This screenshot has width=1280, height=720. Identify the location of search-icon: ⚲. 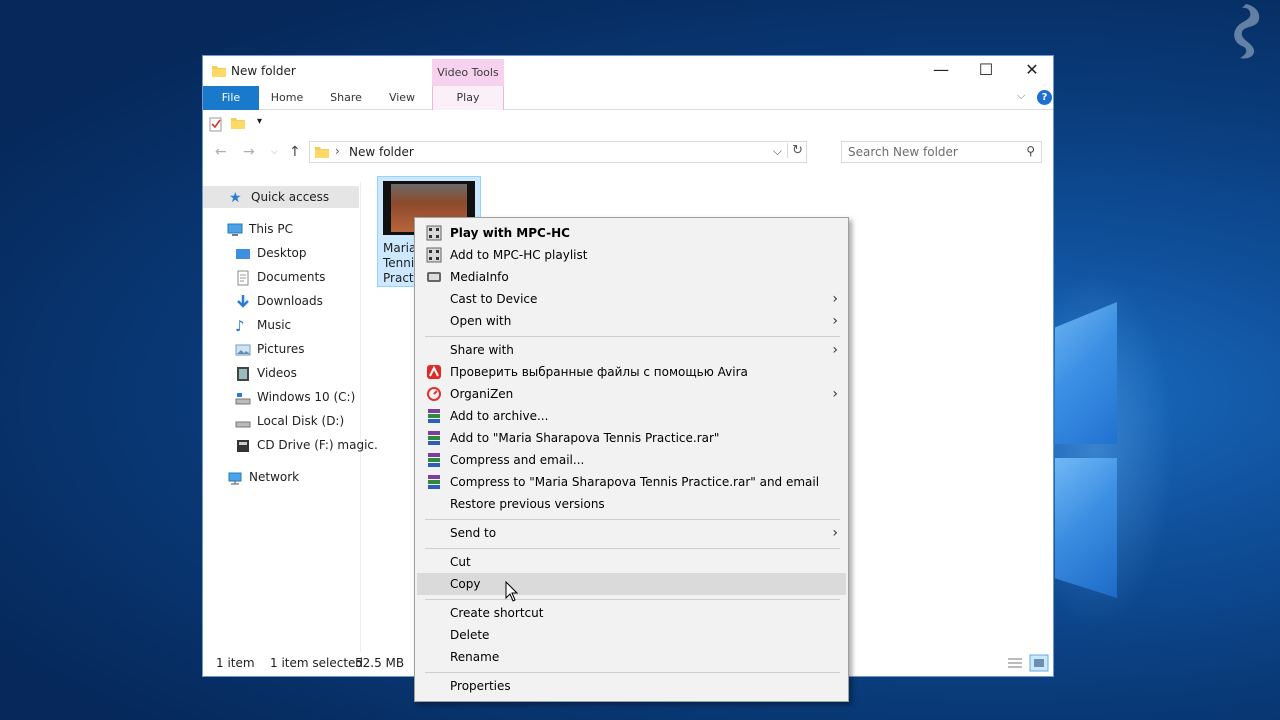
(1030, 151).